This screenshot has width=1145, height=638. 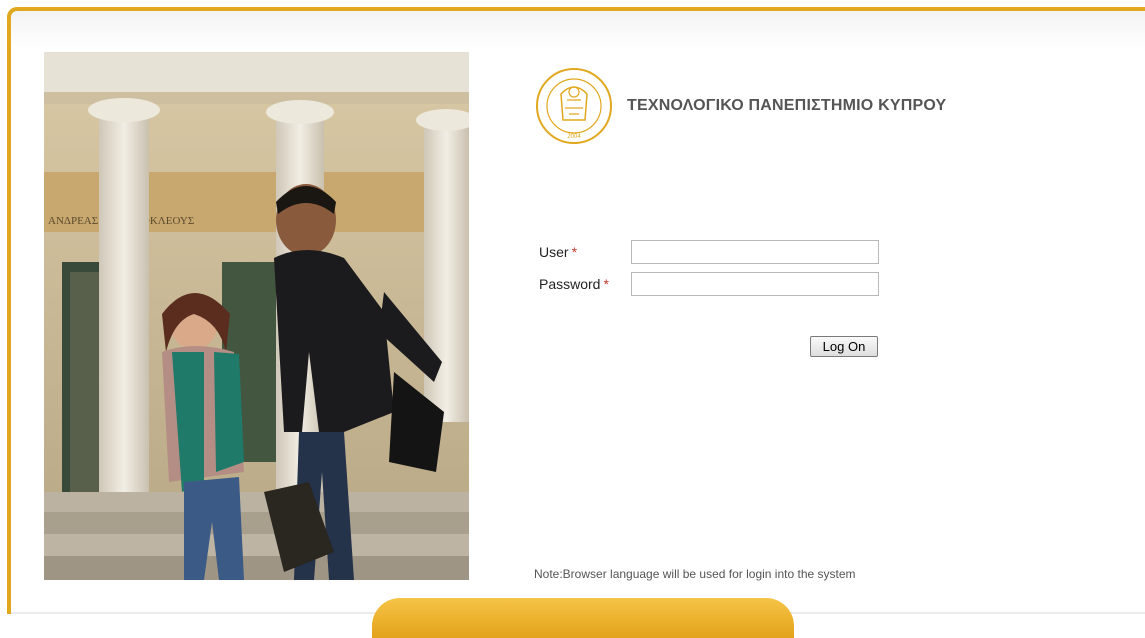 I want to click on user-label-row: User *, so click(x=558, y=252).